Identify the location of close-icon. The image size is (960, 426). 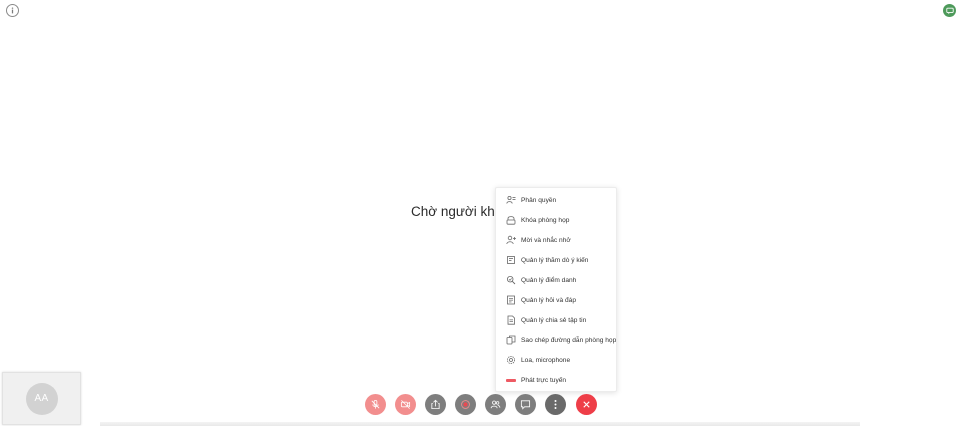
(586, 404).